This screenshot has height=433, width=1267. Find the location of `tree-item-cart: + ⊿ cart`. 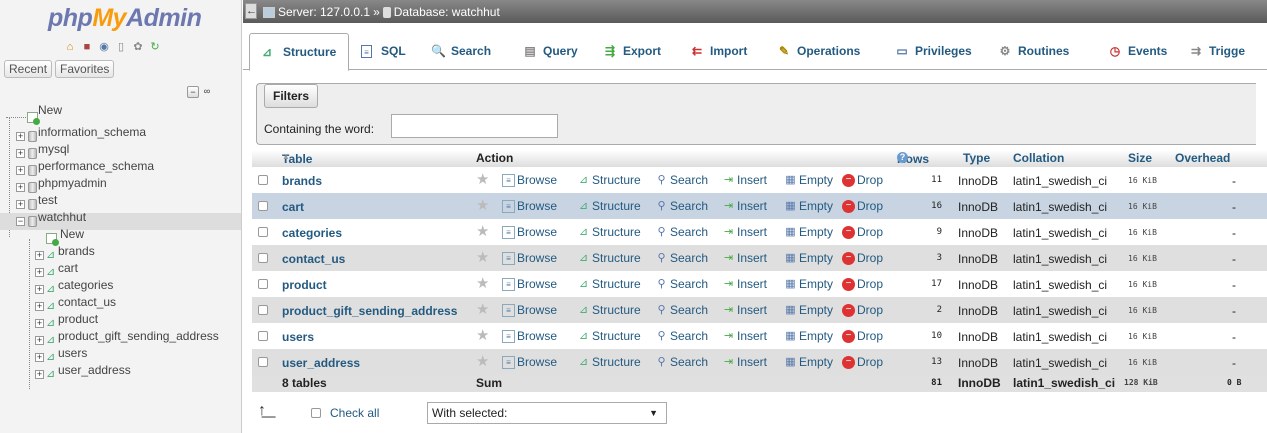

tree-item-cart: + ⊿ cart is located at coordinates (120, 271).